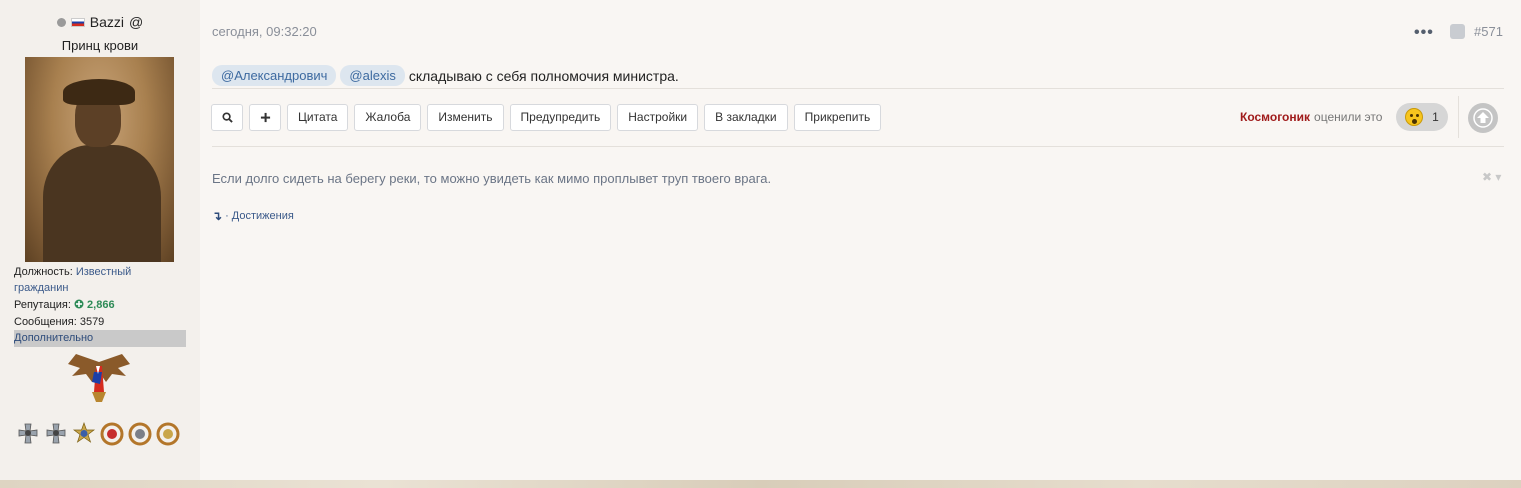  I want to click on russia-flag-icon, so click(77, 22).